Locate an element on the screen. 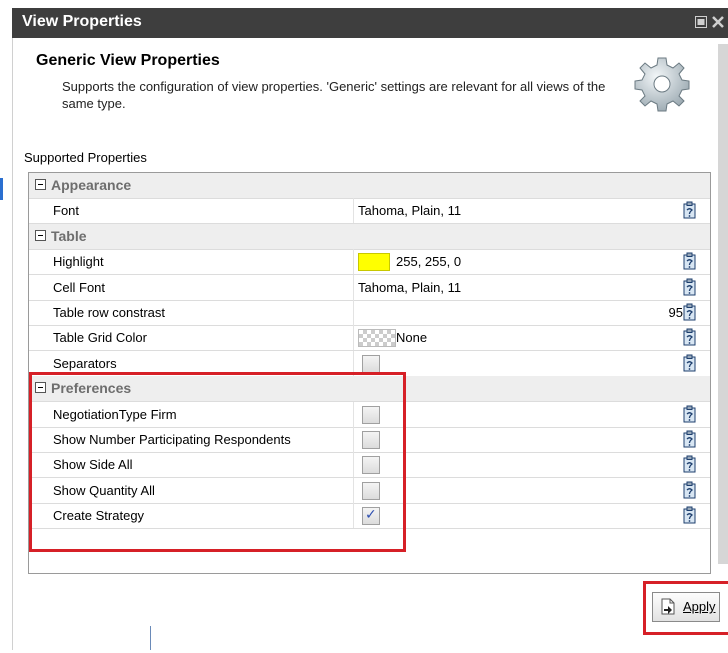  property-label: Table is located at coordinates (69, 236).